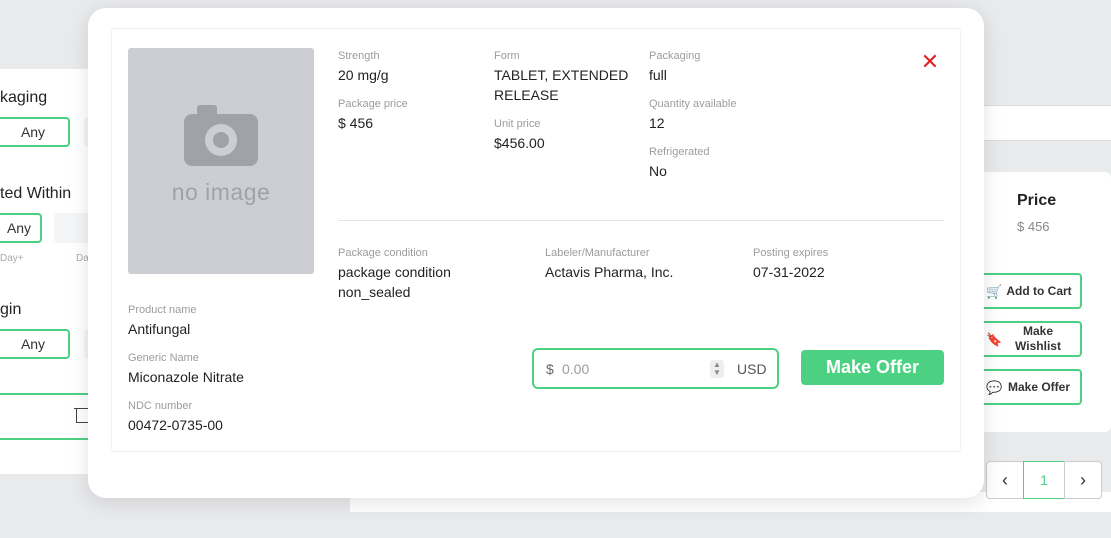  I want to click on filter-packaging-any-button: Any, so click(35, 132).